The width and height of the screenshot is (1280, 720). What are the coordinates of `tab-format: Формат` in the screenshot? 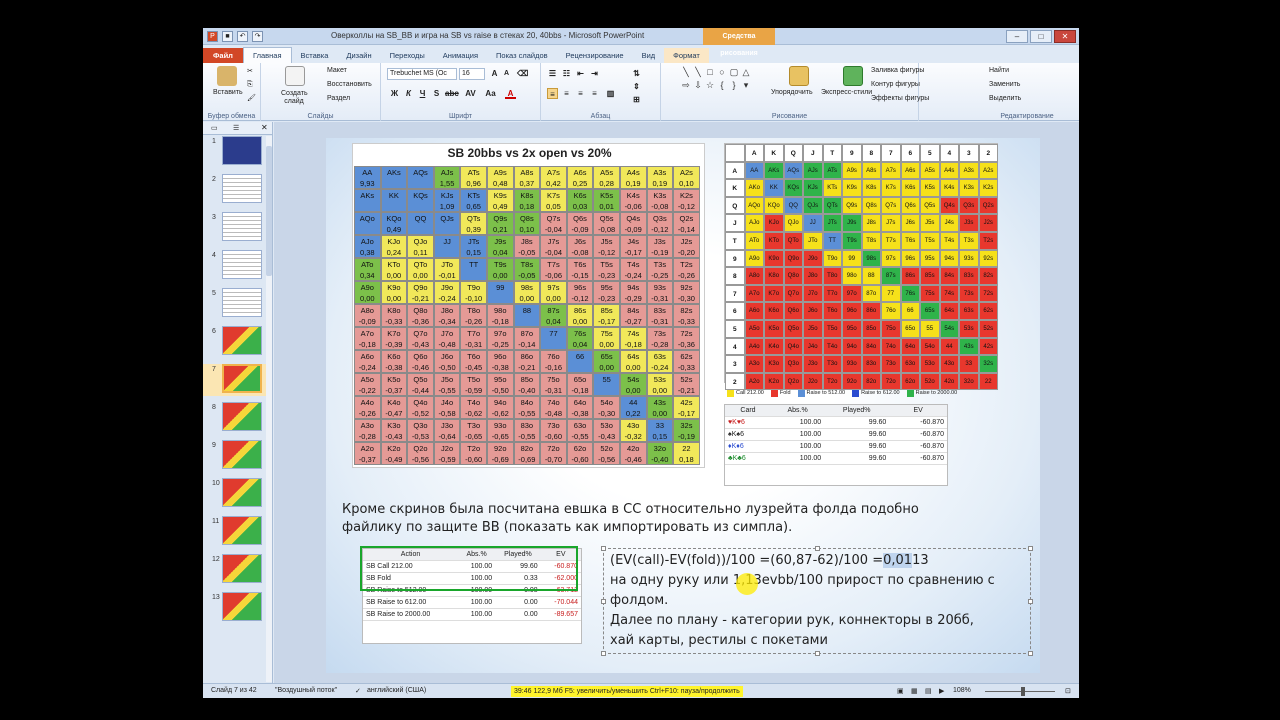 It's located at (686, 55).